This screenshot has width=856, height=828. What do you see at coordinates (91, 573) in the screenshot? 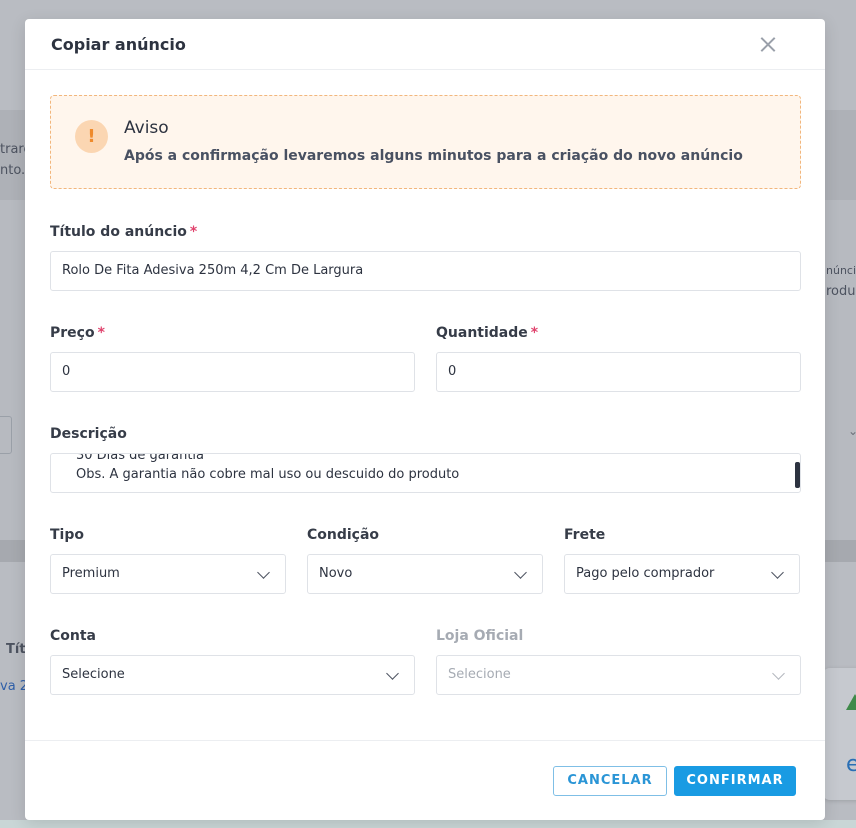
I see `type-select-value: Premium` at bounding box center [91, 573].